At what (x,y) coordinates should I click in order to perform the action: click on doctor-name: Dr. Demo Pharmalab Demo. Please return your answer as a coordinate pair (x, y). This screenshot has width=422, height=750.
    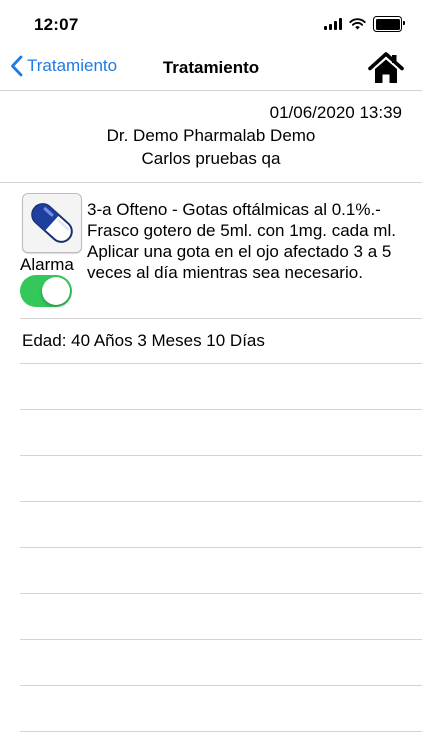
    Looking at the image, I should click on (211, 135).